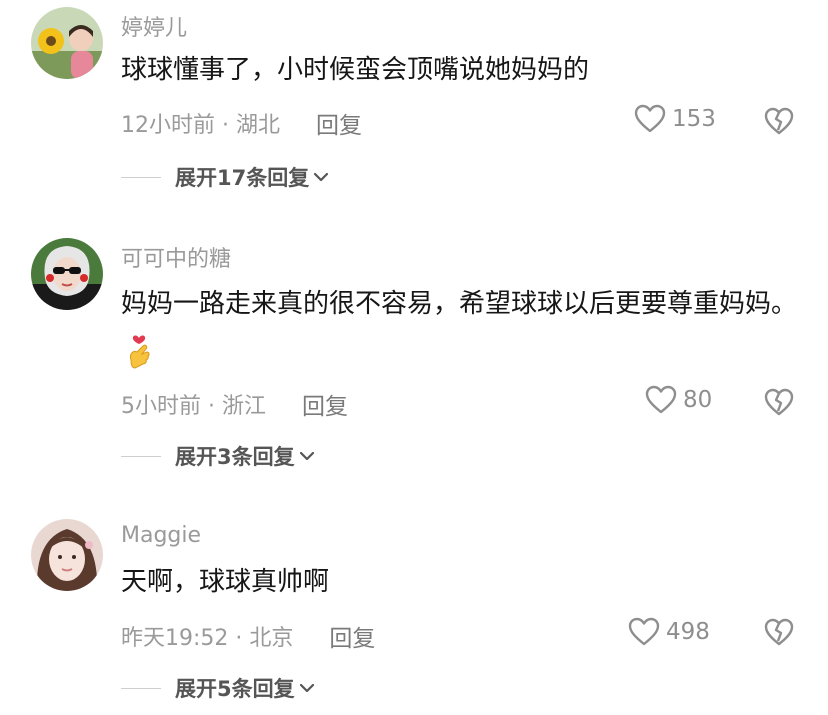 This screenshot has width=828, height=715. Describe the element at coordinates (678, 400) in the screenshot. I see `like-button: 80` at that location.